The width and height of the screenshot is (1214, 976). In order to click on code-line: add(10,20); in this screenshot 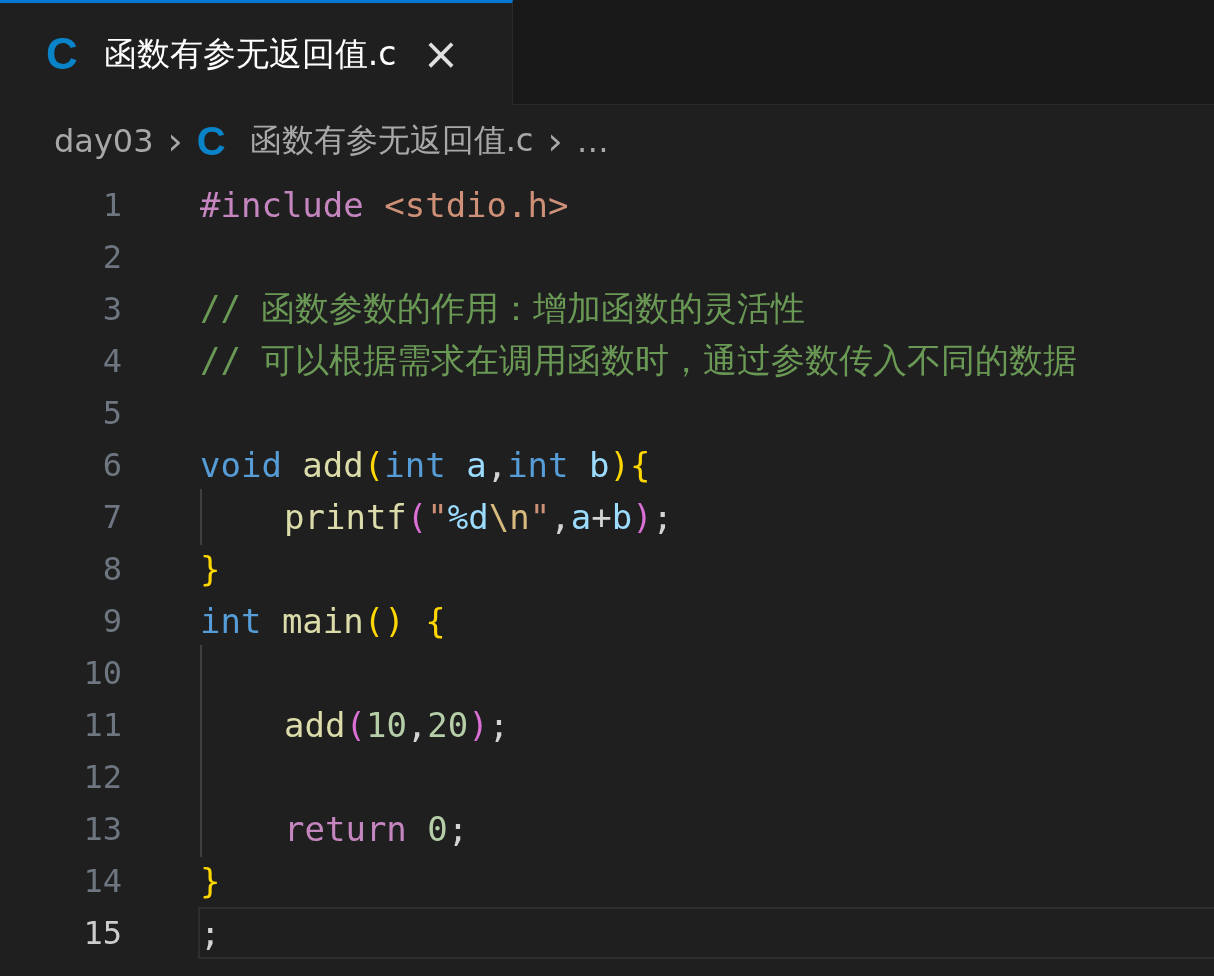, I will do `click(397, 725)`.